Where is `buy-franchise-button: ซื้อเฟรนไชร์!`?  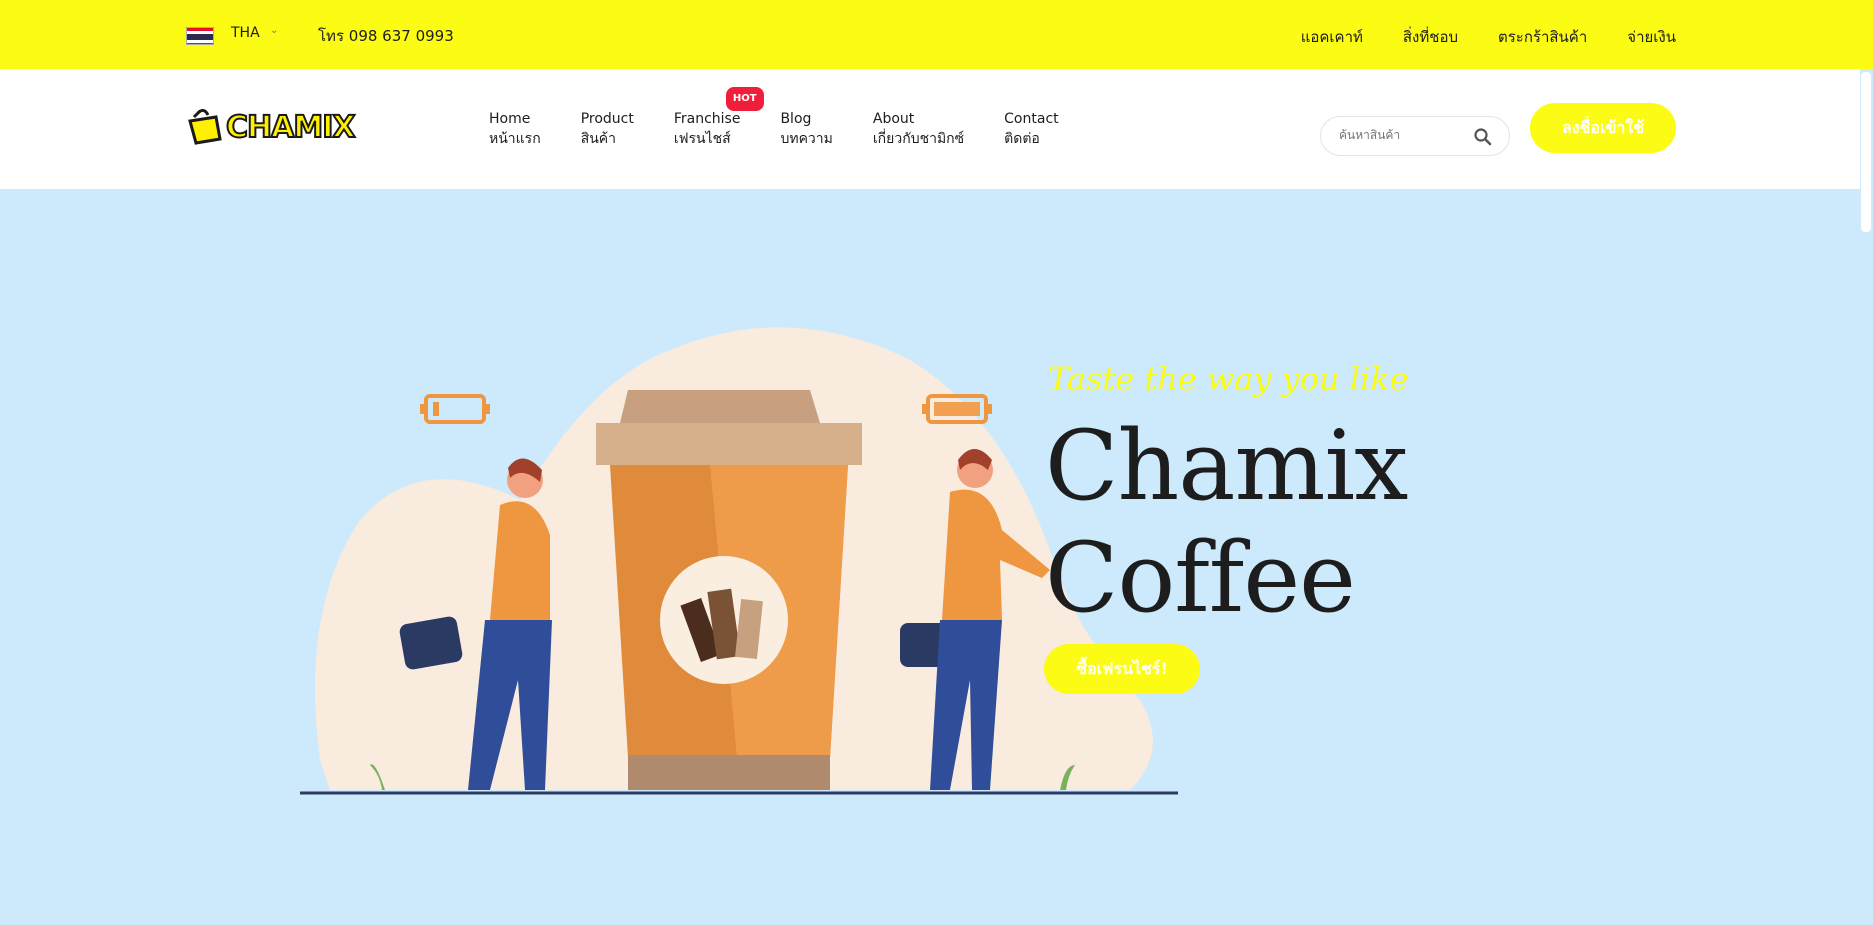 buy-franchise-button: ซื้อเฟรนไชร์! is located at coordinates (1122, 669).